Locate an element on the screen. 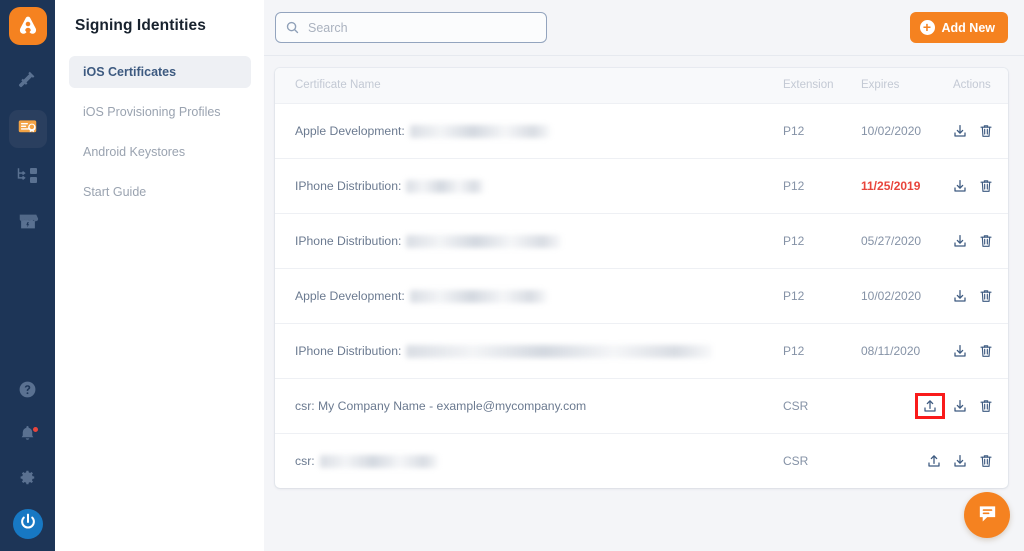  table-row: IPhone Distribution: P12 05/27/2020 is located at coordinates (641, 241).